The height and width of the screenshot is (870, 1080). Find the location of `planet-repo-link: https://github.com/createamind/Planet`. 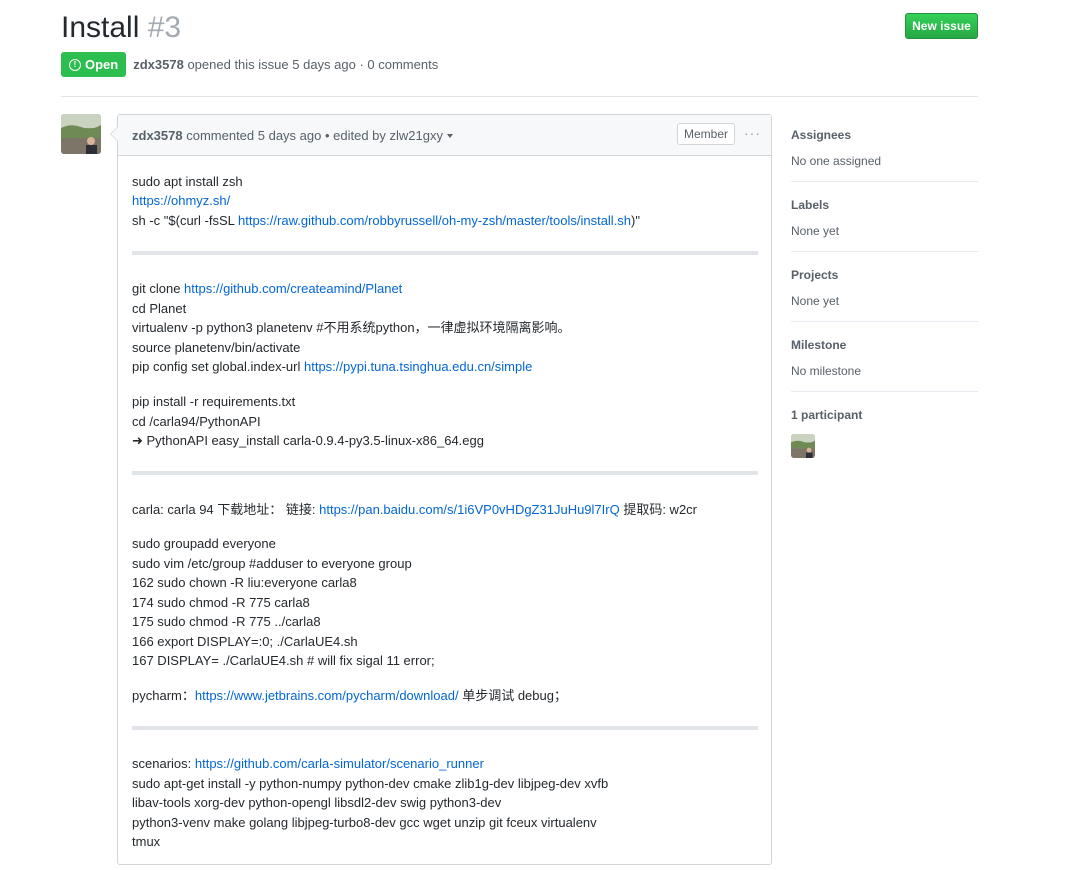

planet-repo-link: https://github.com/createamind/Planet is located at coordinates (293, 288).